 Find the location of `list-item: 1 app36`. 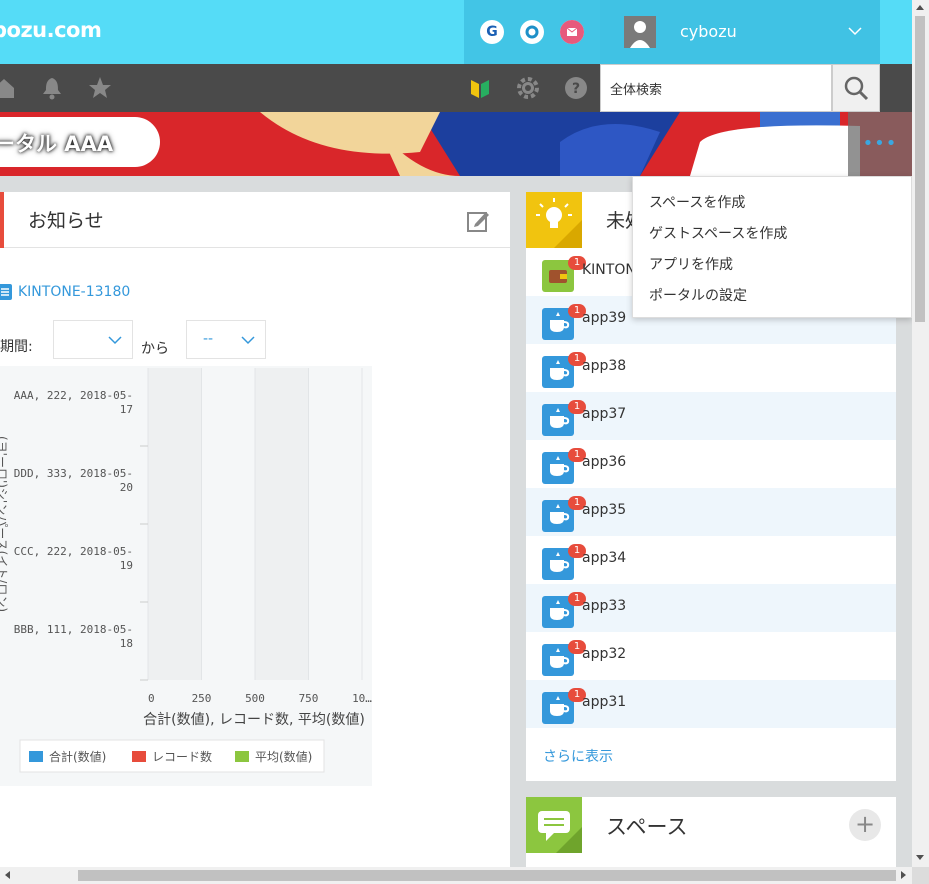

list-item: 1 app36 is located at coordinates (711, 464).